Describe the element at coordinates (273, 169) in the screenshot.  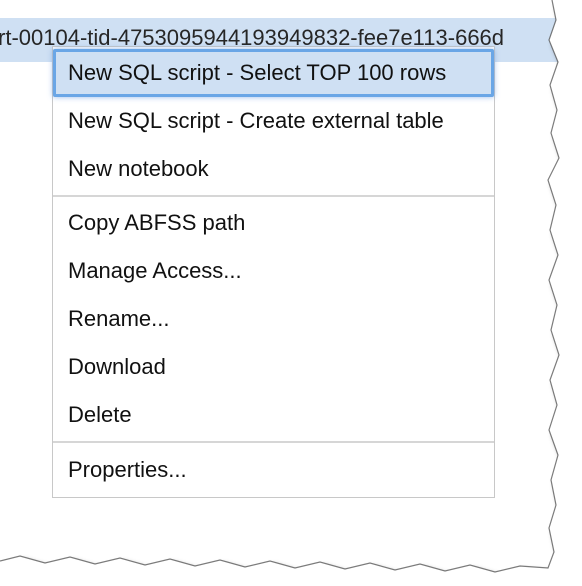
I see `menu-item-new-notebook: New notebook` at that location.